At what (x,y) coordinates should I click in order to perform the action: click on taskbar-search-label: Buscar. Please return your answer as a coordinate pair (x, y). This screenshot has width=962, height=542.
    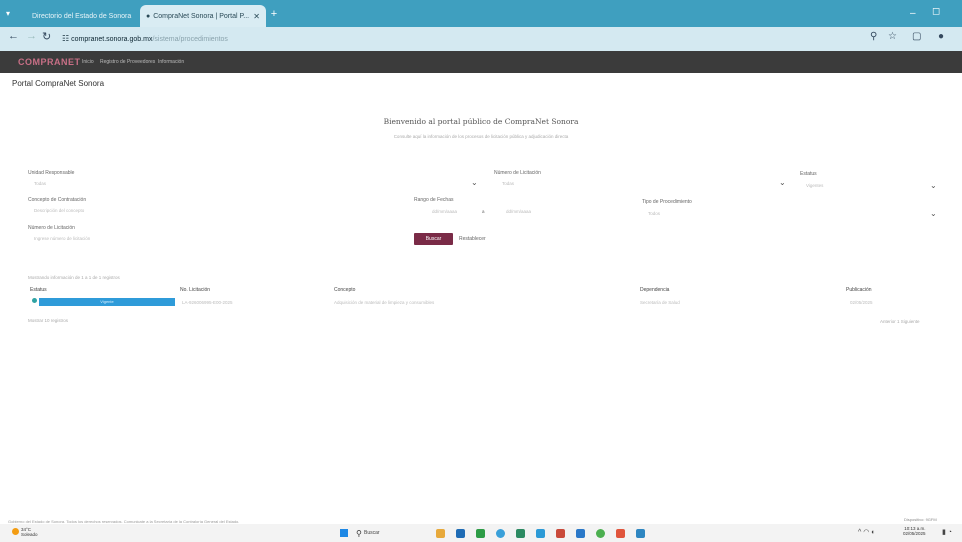
    Looking at the image, I should click on (372, 533).